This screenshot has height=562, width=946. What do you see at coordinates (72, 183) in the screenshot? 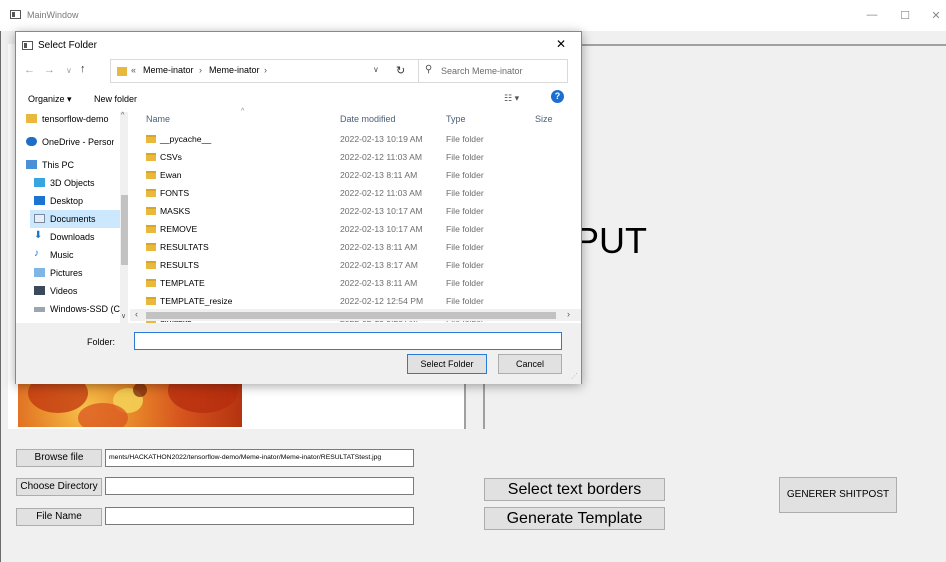
I see `nav-item-label: 3D Objects` at bounding box center [72, 183].